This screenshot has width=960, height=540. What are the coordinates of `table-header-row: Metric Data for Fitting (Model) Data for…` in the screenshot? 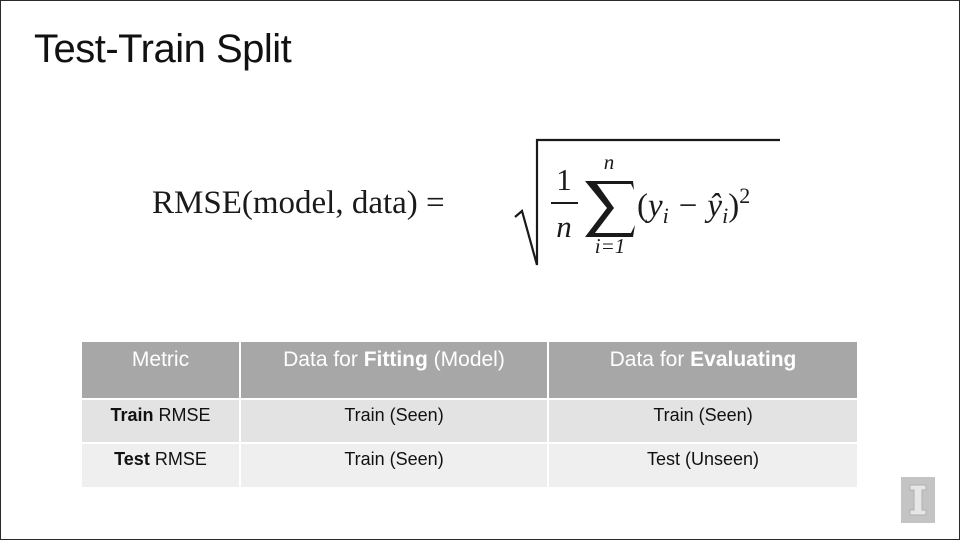 It's located at (469, 370).